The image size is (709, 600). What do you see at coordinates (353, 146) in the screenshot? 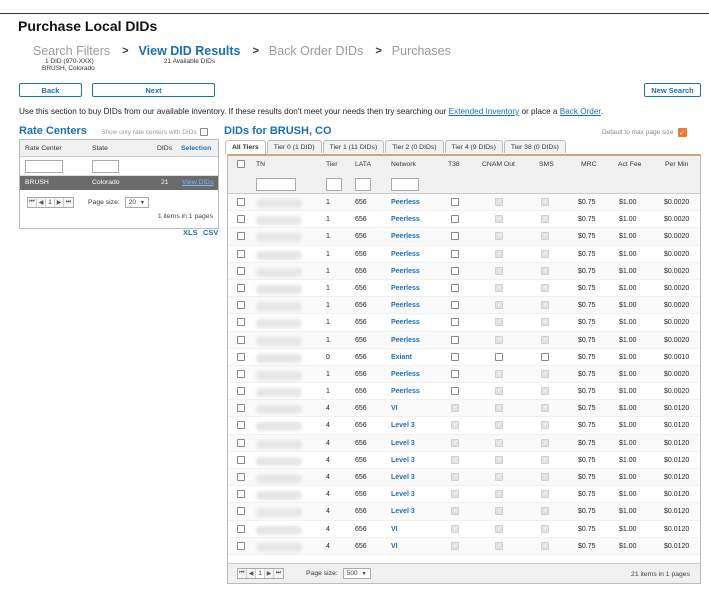
I see `tab-tier-1: Tier 1 (11 DIDs)` at bounding box center [353, 146].